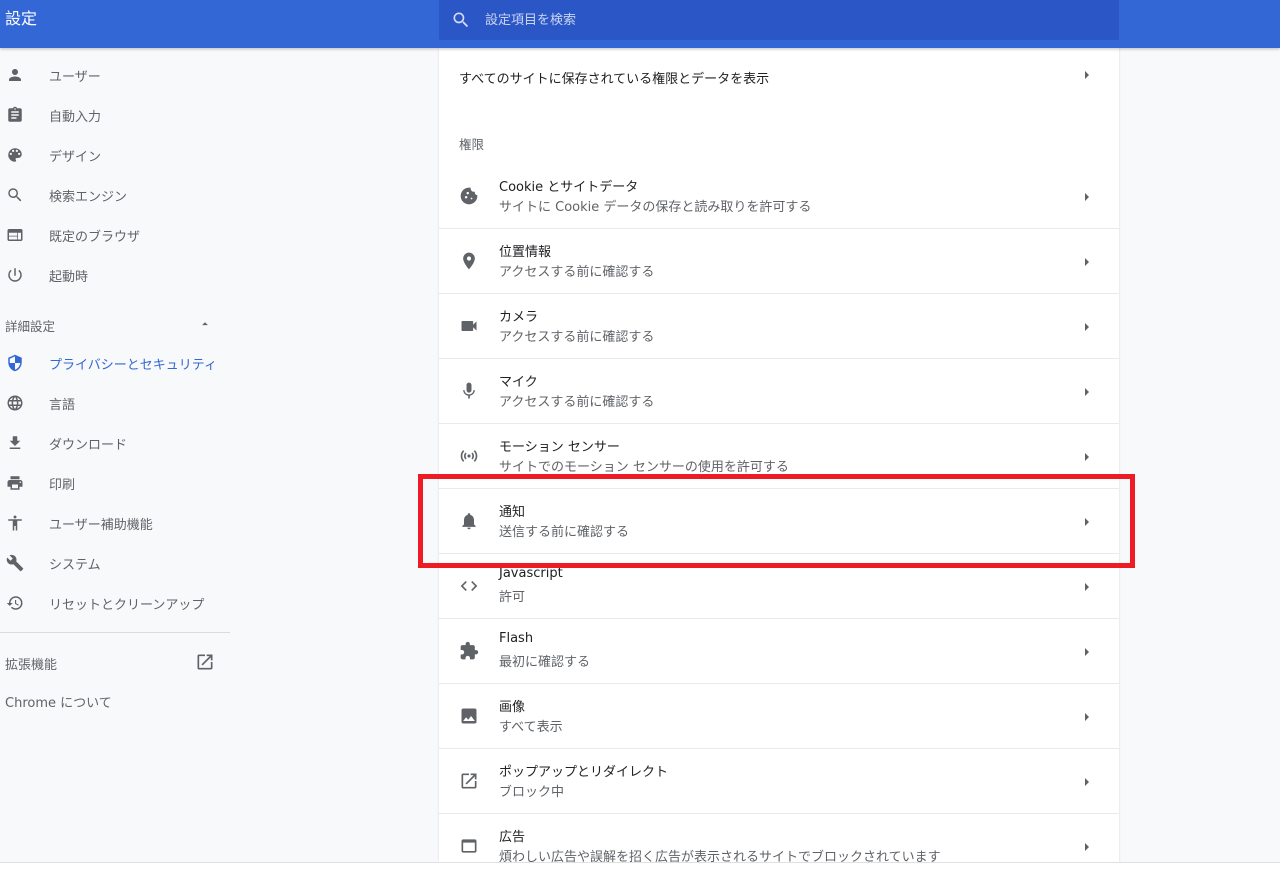 This screenshot has width=1280, height=872. What do you see at coordinates (469, 521) in the screenshot?
I see `bell-icon` at bounding box center [469, 521].